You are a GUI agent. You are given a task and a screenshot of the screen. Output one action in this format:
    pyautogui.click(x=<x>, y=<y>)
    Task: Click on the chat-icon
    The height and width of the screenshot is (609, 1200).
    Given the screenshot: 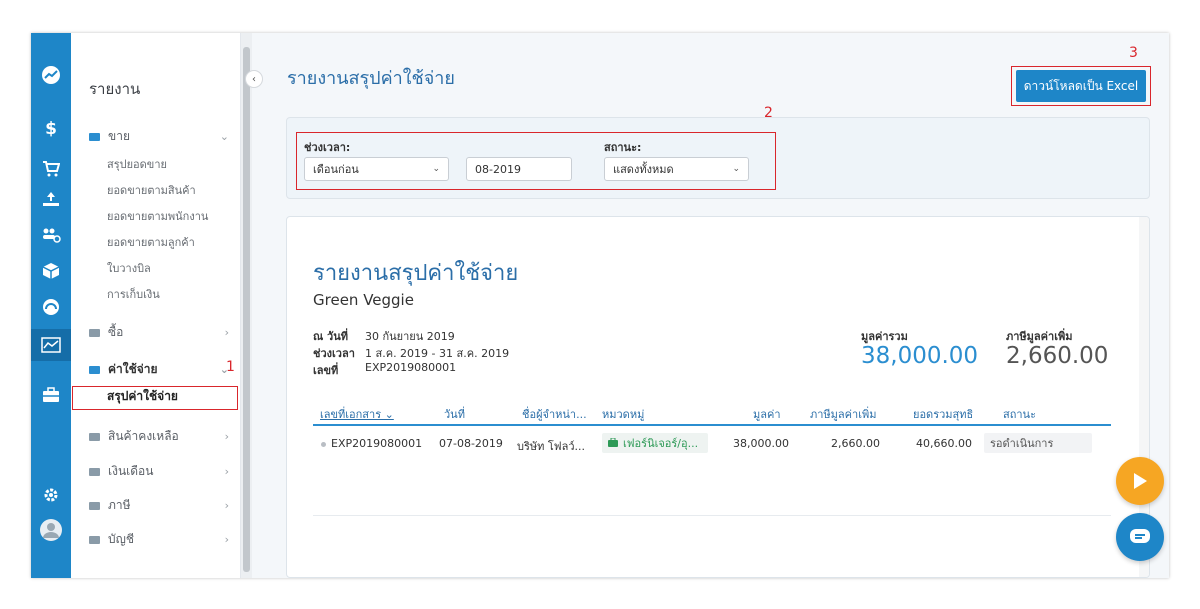 What is the action you would take?
    pyautogui.click(x=1140, y=536)
    